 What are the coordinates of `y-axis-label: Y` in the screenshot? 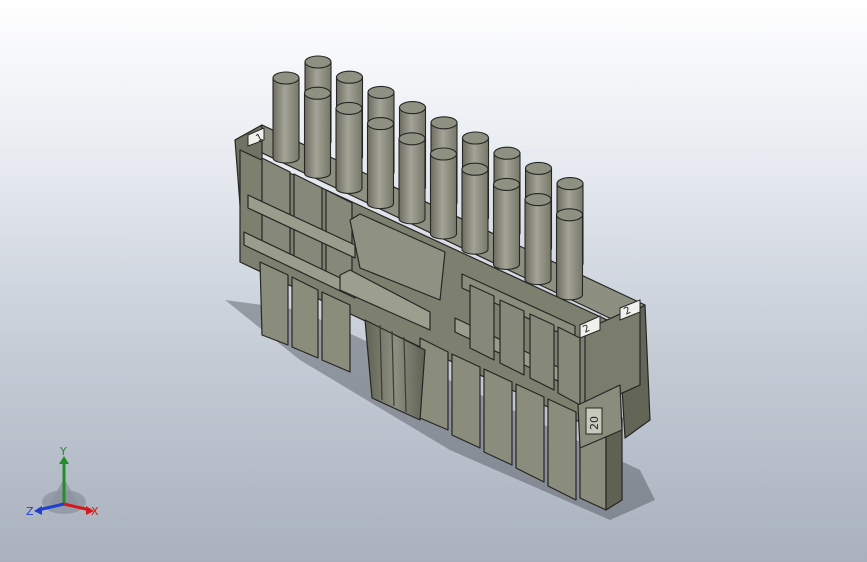 It's located at (63, 452).